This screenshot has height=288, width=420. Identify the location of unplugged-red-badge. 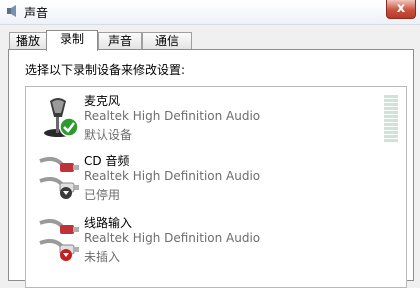
(66, 255).